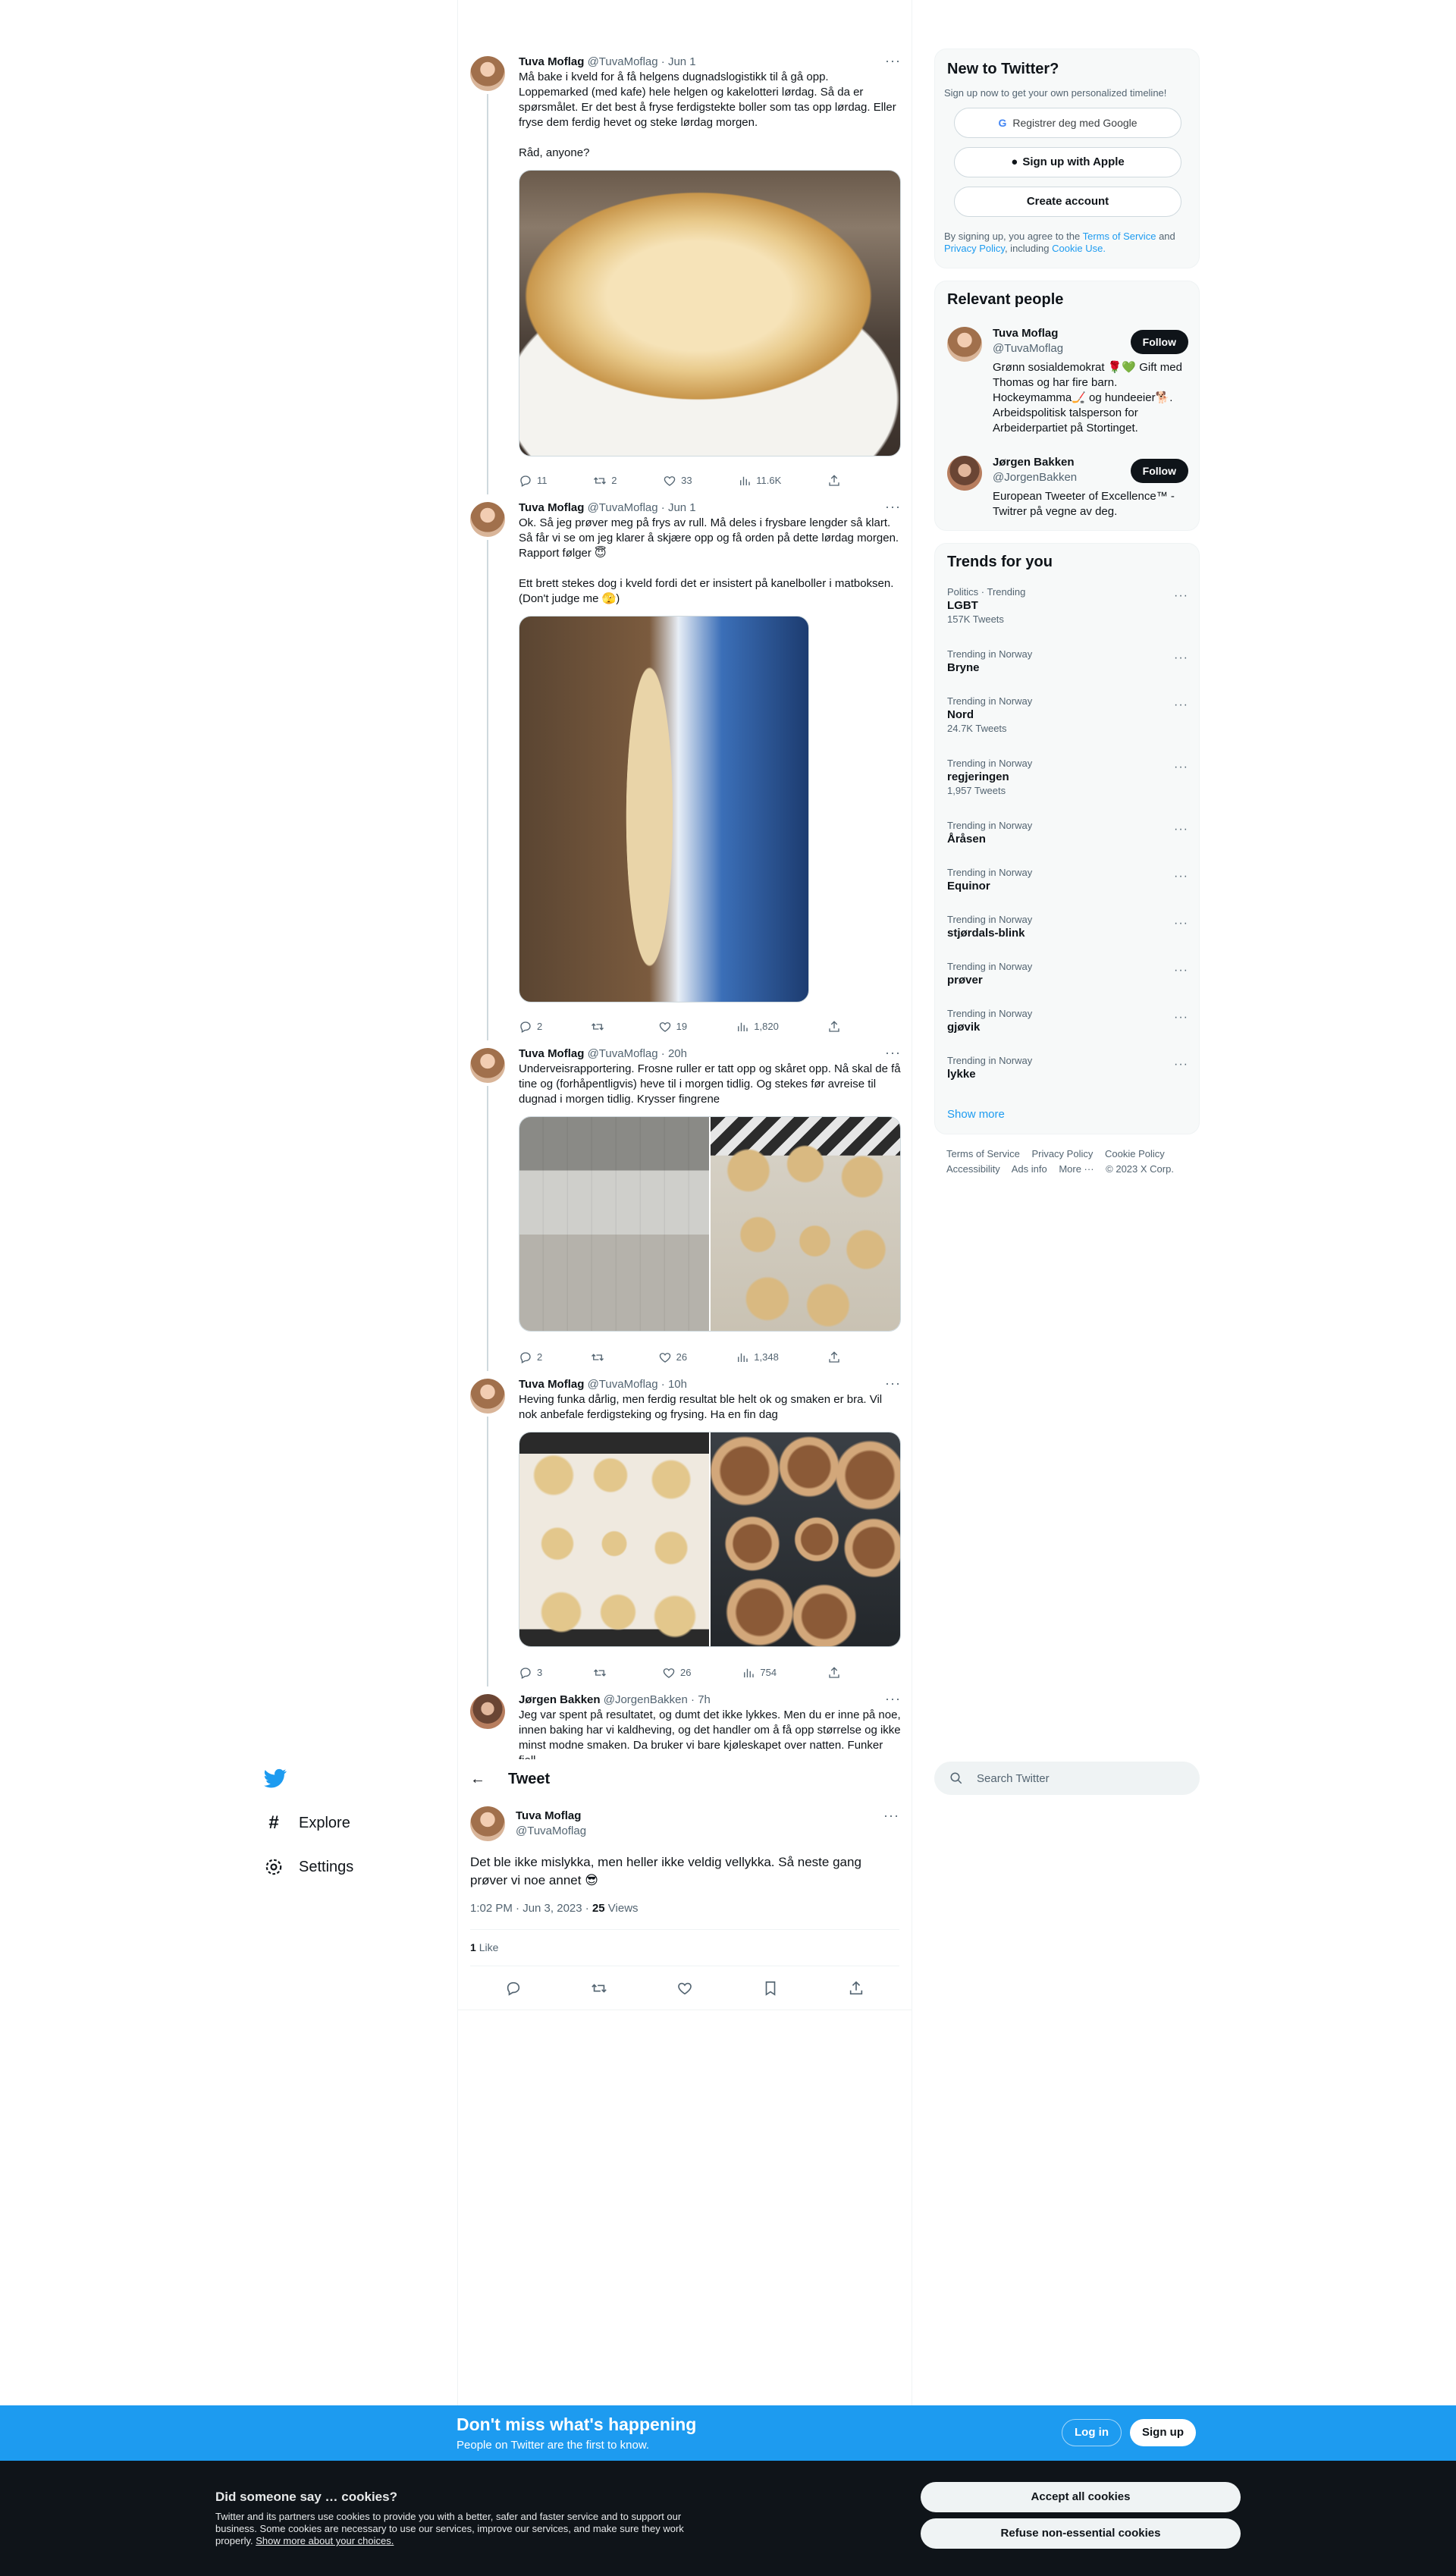  What do you see at coordinates (1067, 162) in the screenshot?
I see `apple-signup-button: ● Sign up with Apple` at bounding box center [1067, 162].